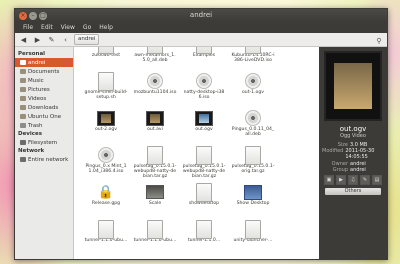  What do you see at coordinates (44, 142) in the screenshot?
I see `sidebar-item-filesystem: Filesystem` at bounding box center [44, 142].